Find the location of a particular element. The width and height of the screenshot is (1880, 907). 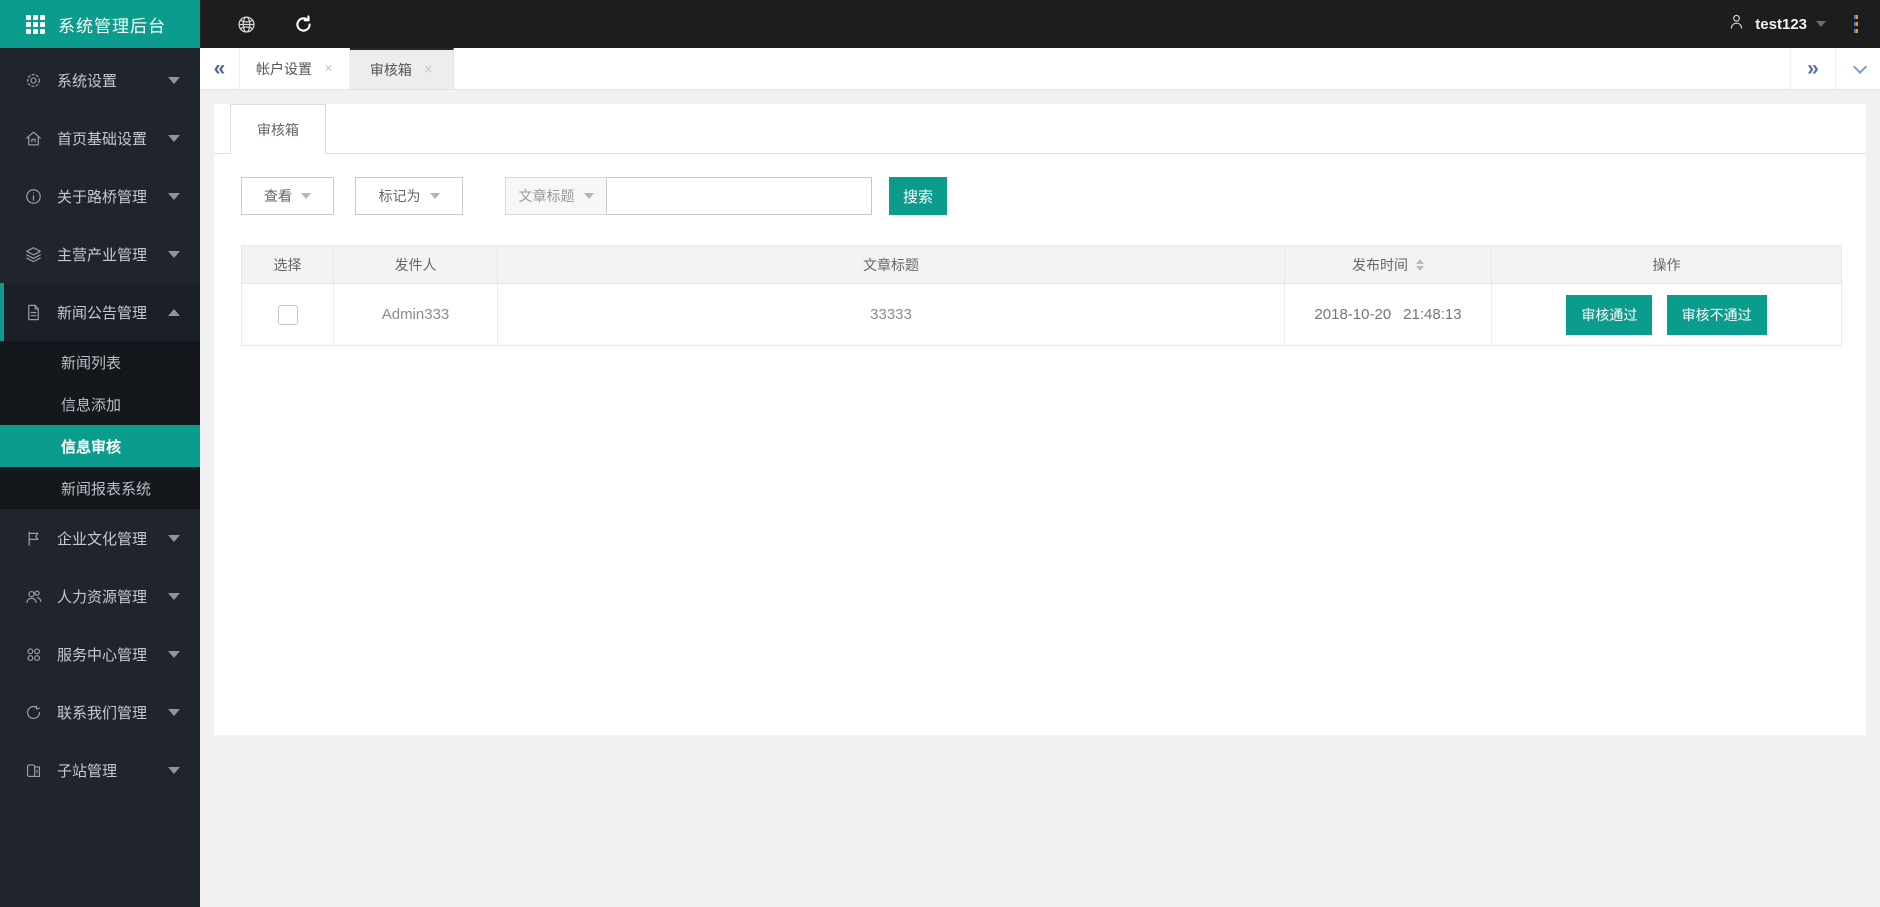

submenu-item-label: 信息审核 is located at coordinates (91, 447).